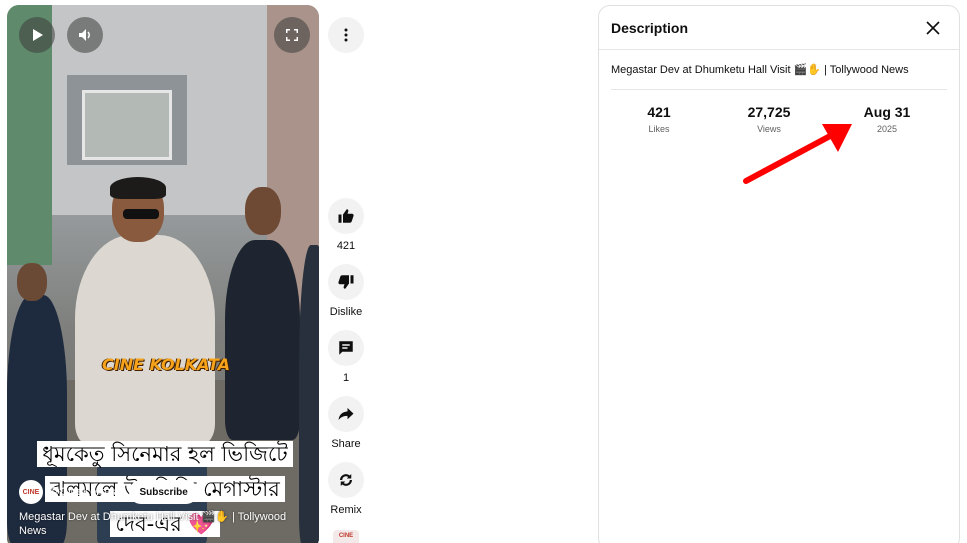 This screenshot has height=543, width=967. I want to click on video-scene-guard, so click(262, 340).